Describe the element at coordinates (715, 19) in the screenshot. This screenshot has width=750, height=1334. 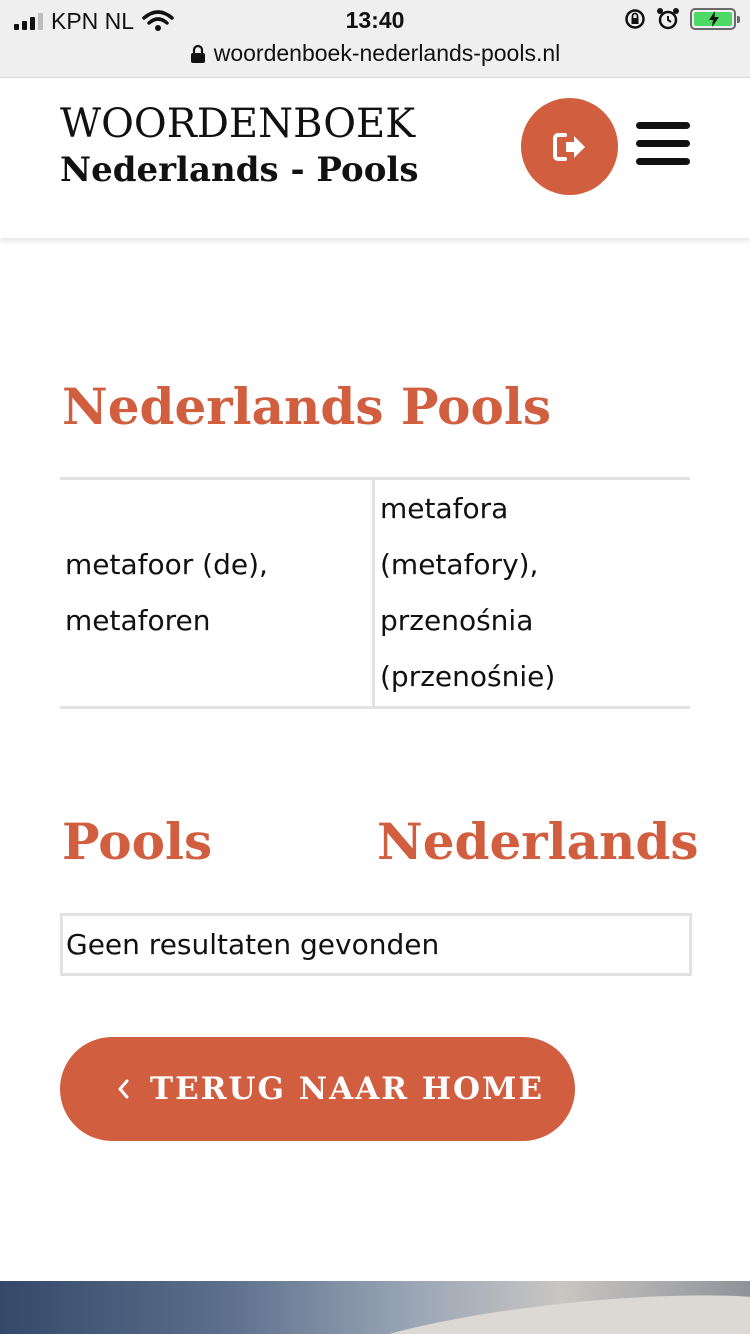
I see `battery-icon` at that location.